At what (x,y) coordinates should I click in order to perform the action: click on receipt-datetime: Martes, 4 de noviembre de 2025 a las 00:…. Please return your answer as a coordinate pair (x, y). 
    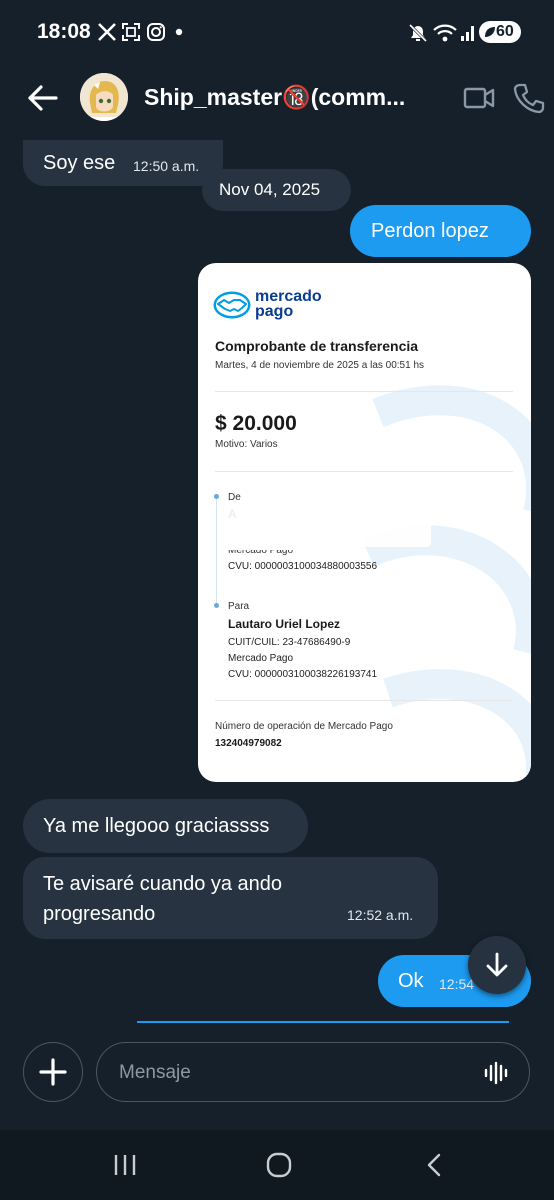
    Looking at the image, I should click on (320, 365).